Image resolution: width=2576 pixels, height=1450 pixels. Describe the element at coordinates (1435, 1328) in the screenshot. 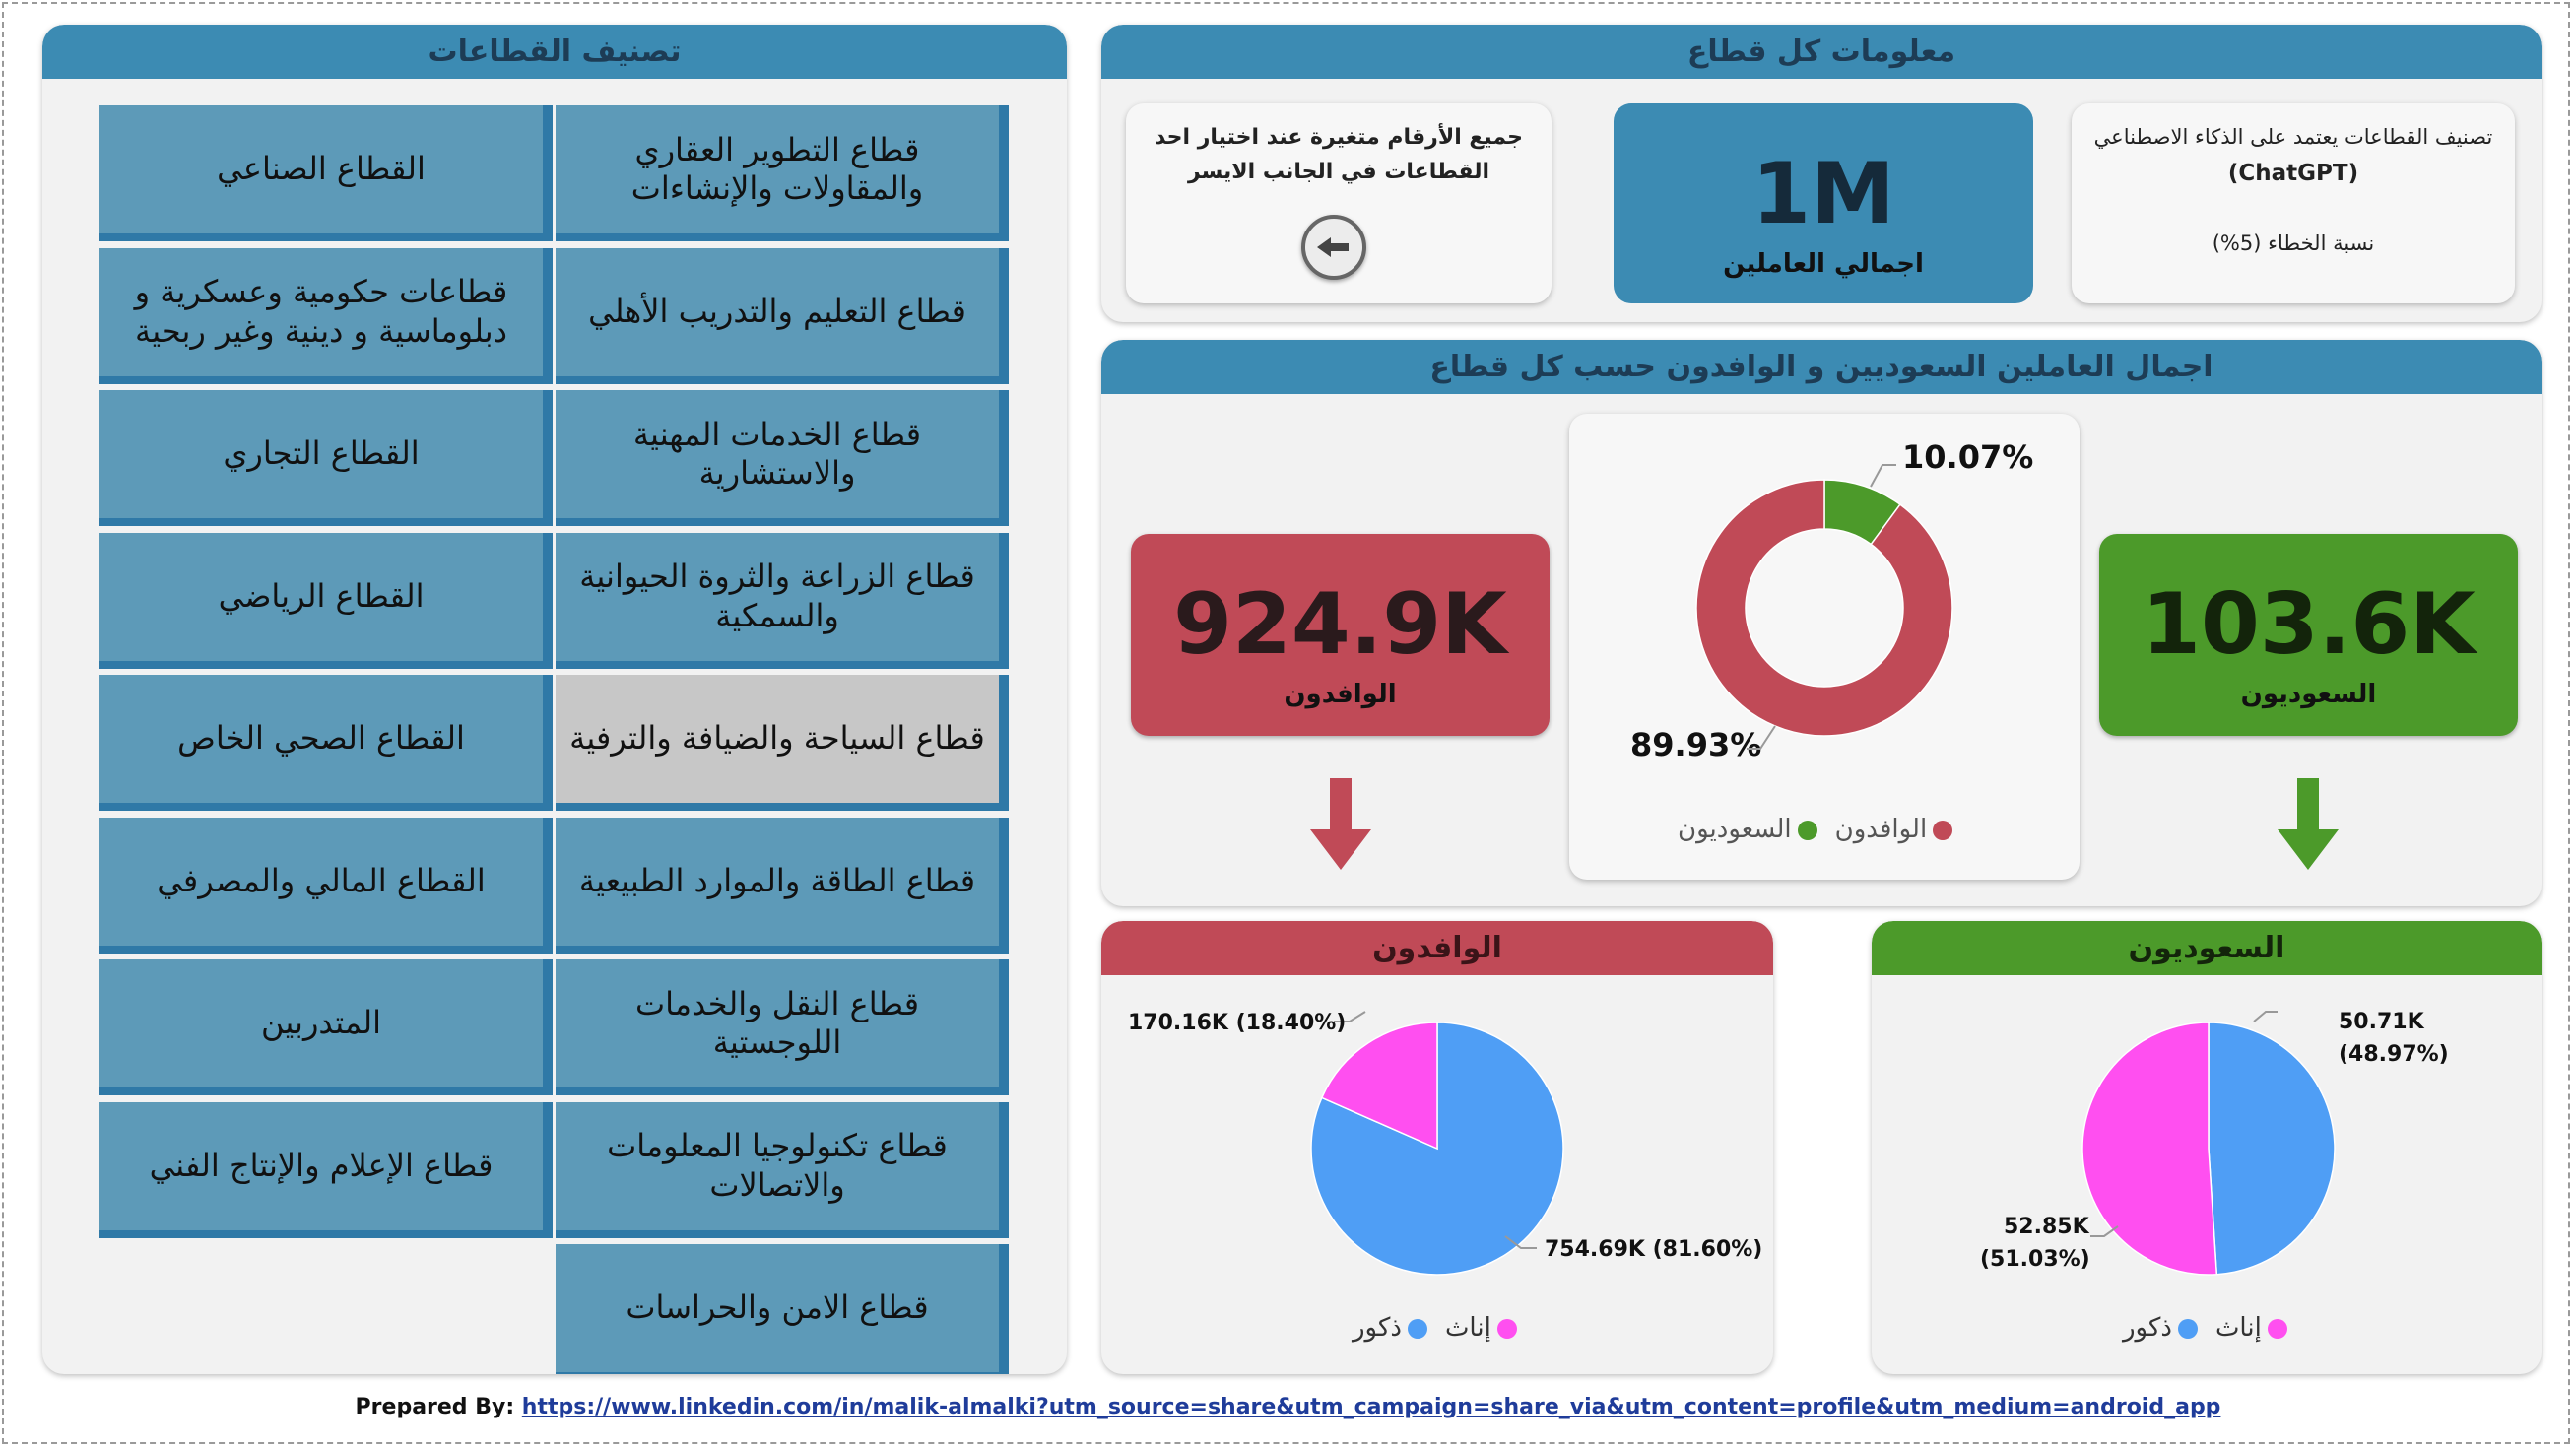

I see `expat-gender-legend: إناث ذكور` at that location.